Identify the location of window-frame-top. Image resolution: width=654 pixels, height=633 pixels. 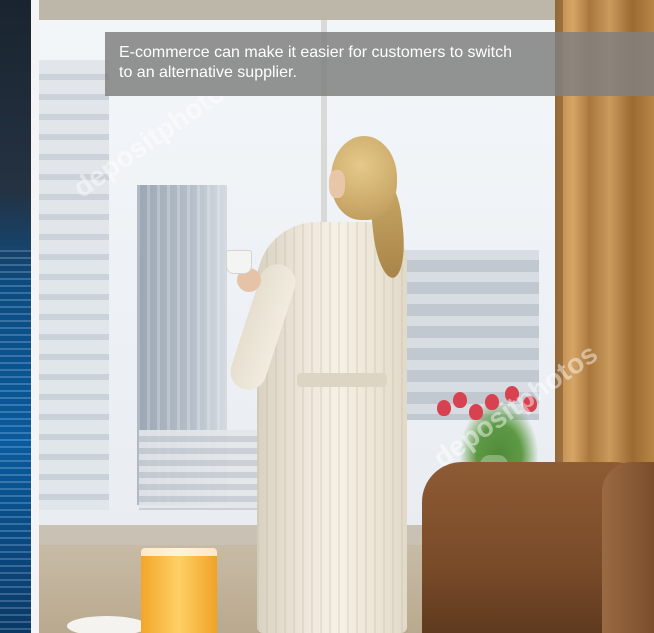
(299, 10).